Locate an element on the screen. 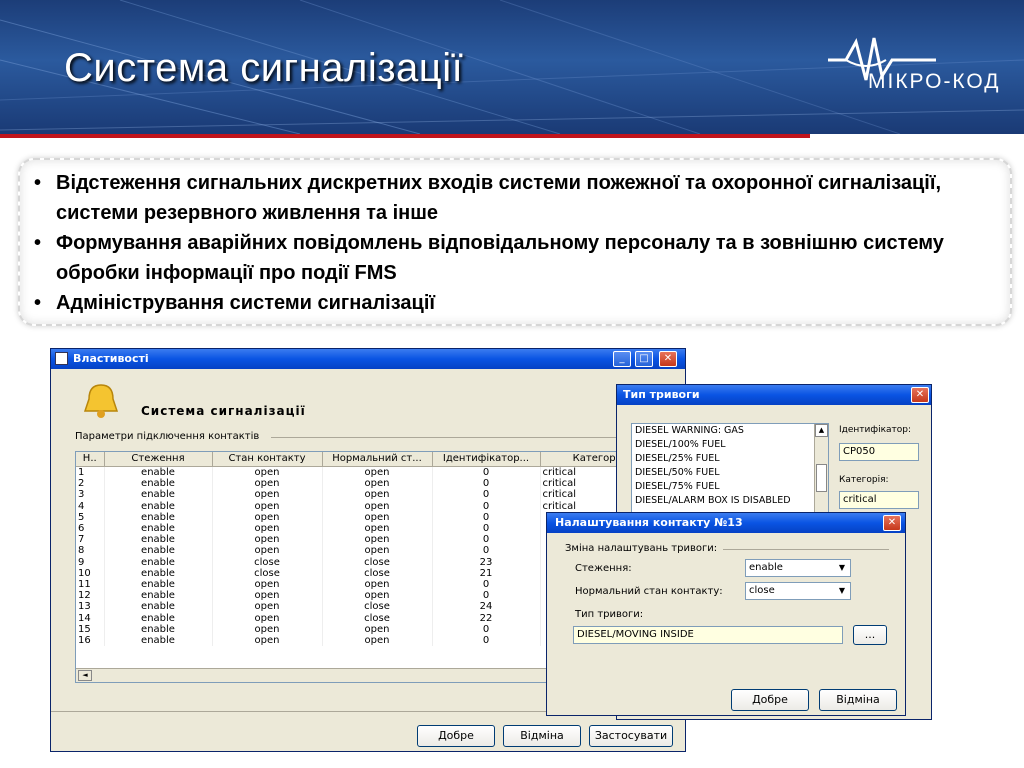 Image resolution: width=1024 pixels, height=768 pixels. properties-titlebar: Властивості is located at coordinates (368, 359).